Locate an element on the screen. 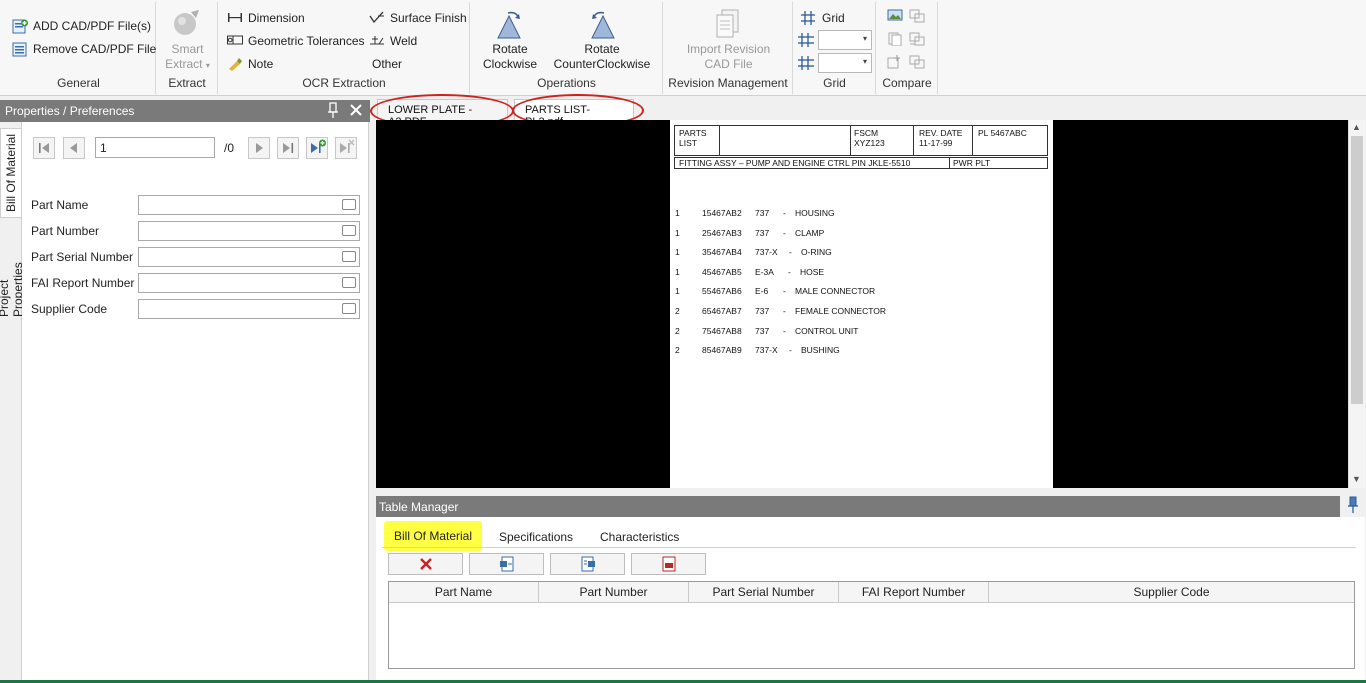 The image size is (1366, 683). group-label-revision: Revision Management is located at coordinates (728, 83).